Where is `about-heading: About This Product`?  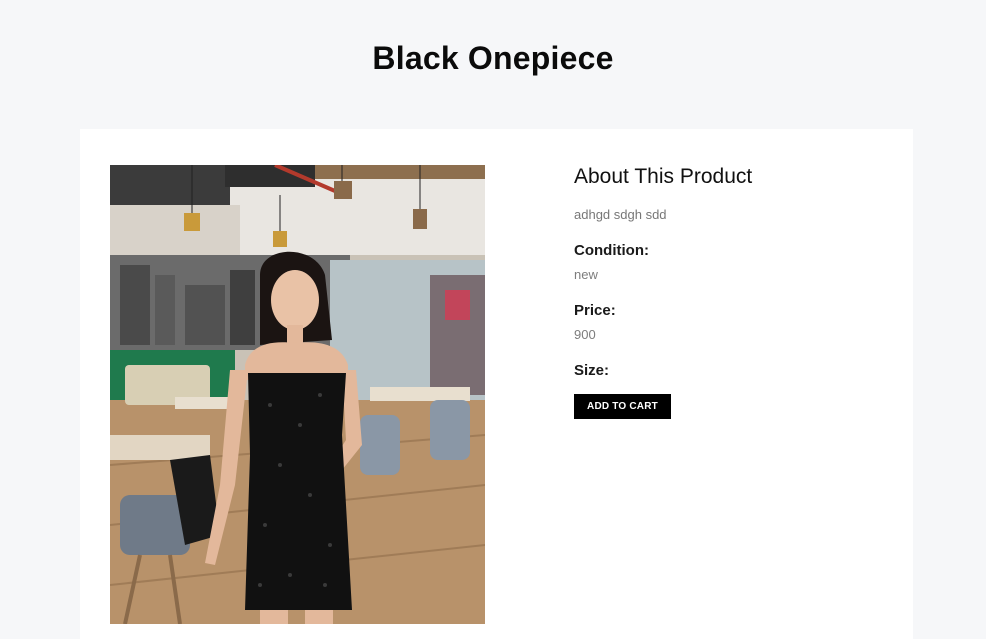
about-heading: About This Product is located at coordinates (663, 176).